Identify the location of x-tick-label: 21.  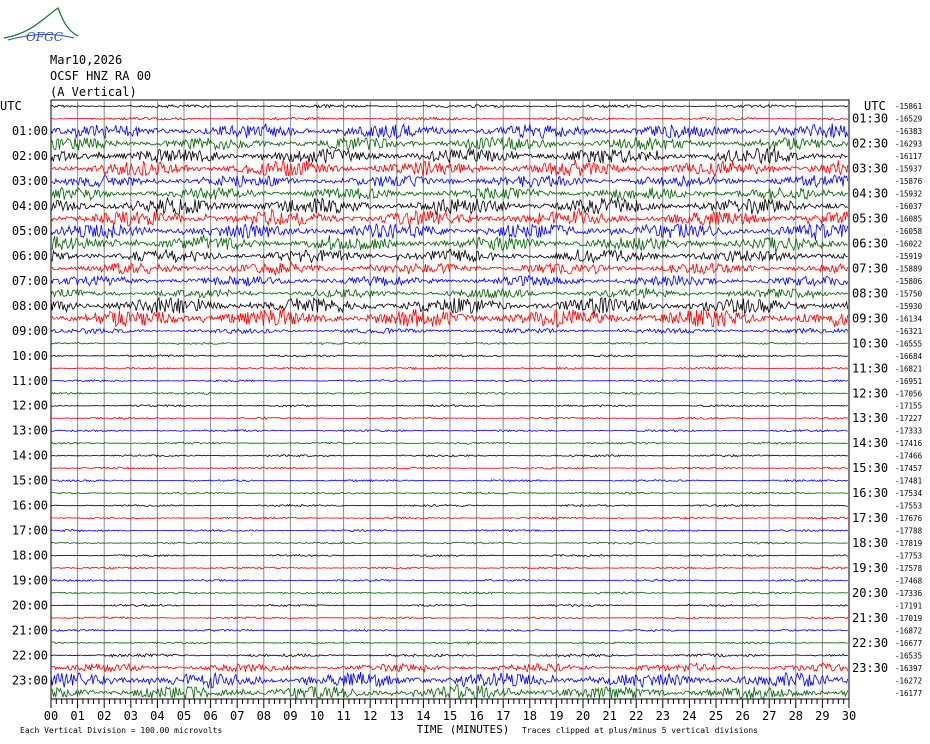
(609, 716).